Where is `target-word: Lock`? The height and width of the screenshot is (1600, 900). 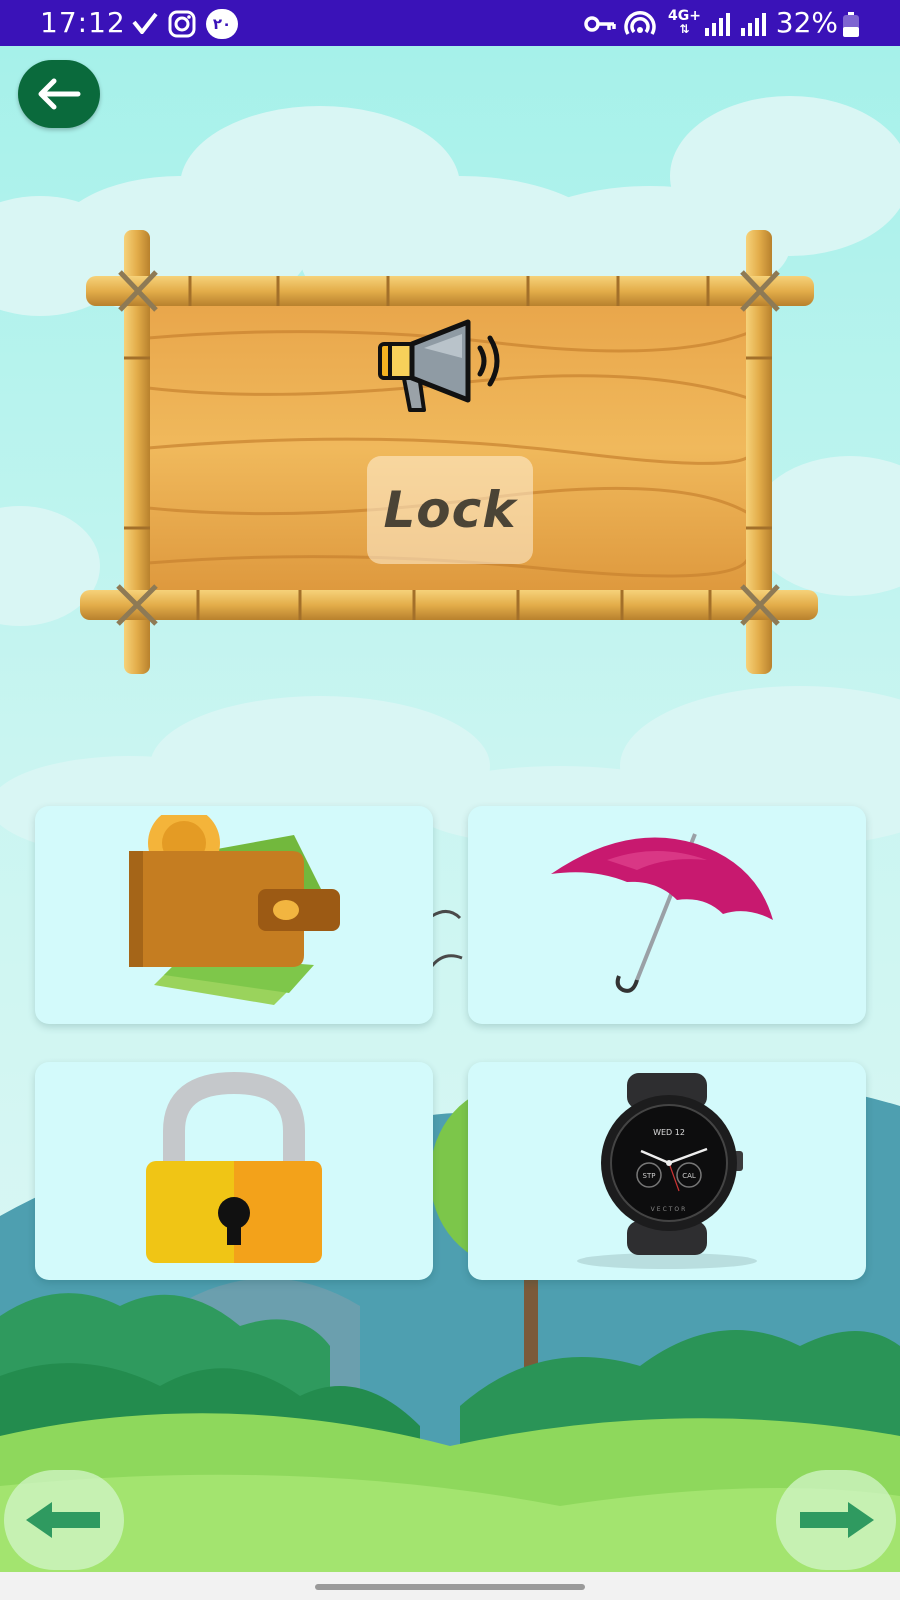 target-word: Lock is located at coordinates (450, 510).